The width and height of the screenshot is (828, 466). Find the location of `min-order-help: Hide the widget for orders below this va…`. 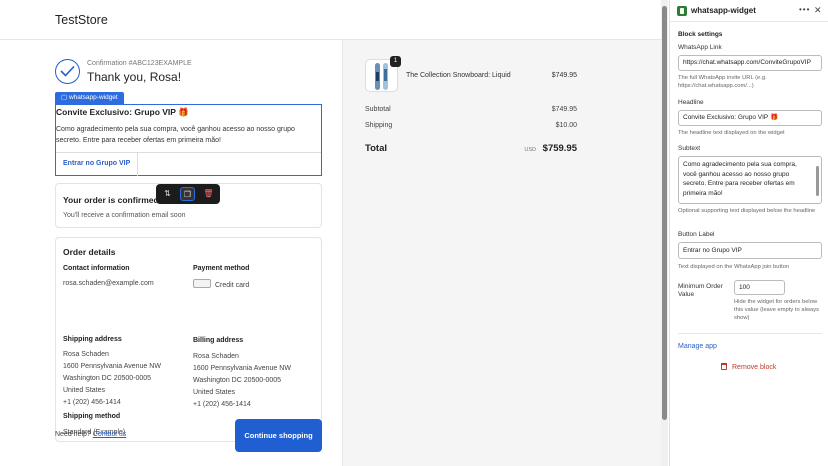

min-order-help: Hide the widget for orders below this va… is located at coordinates (777, 310).